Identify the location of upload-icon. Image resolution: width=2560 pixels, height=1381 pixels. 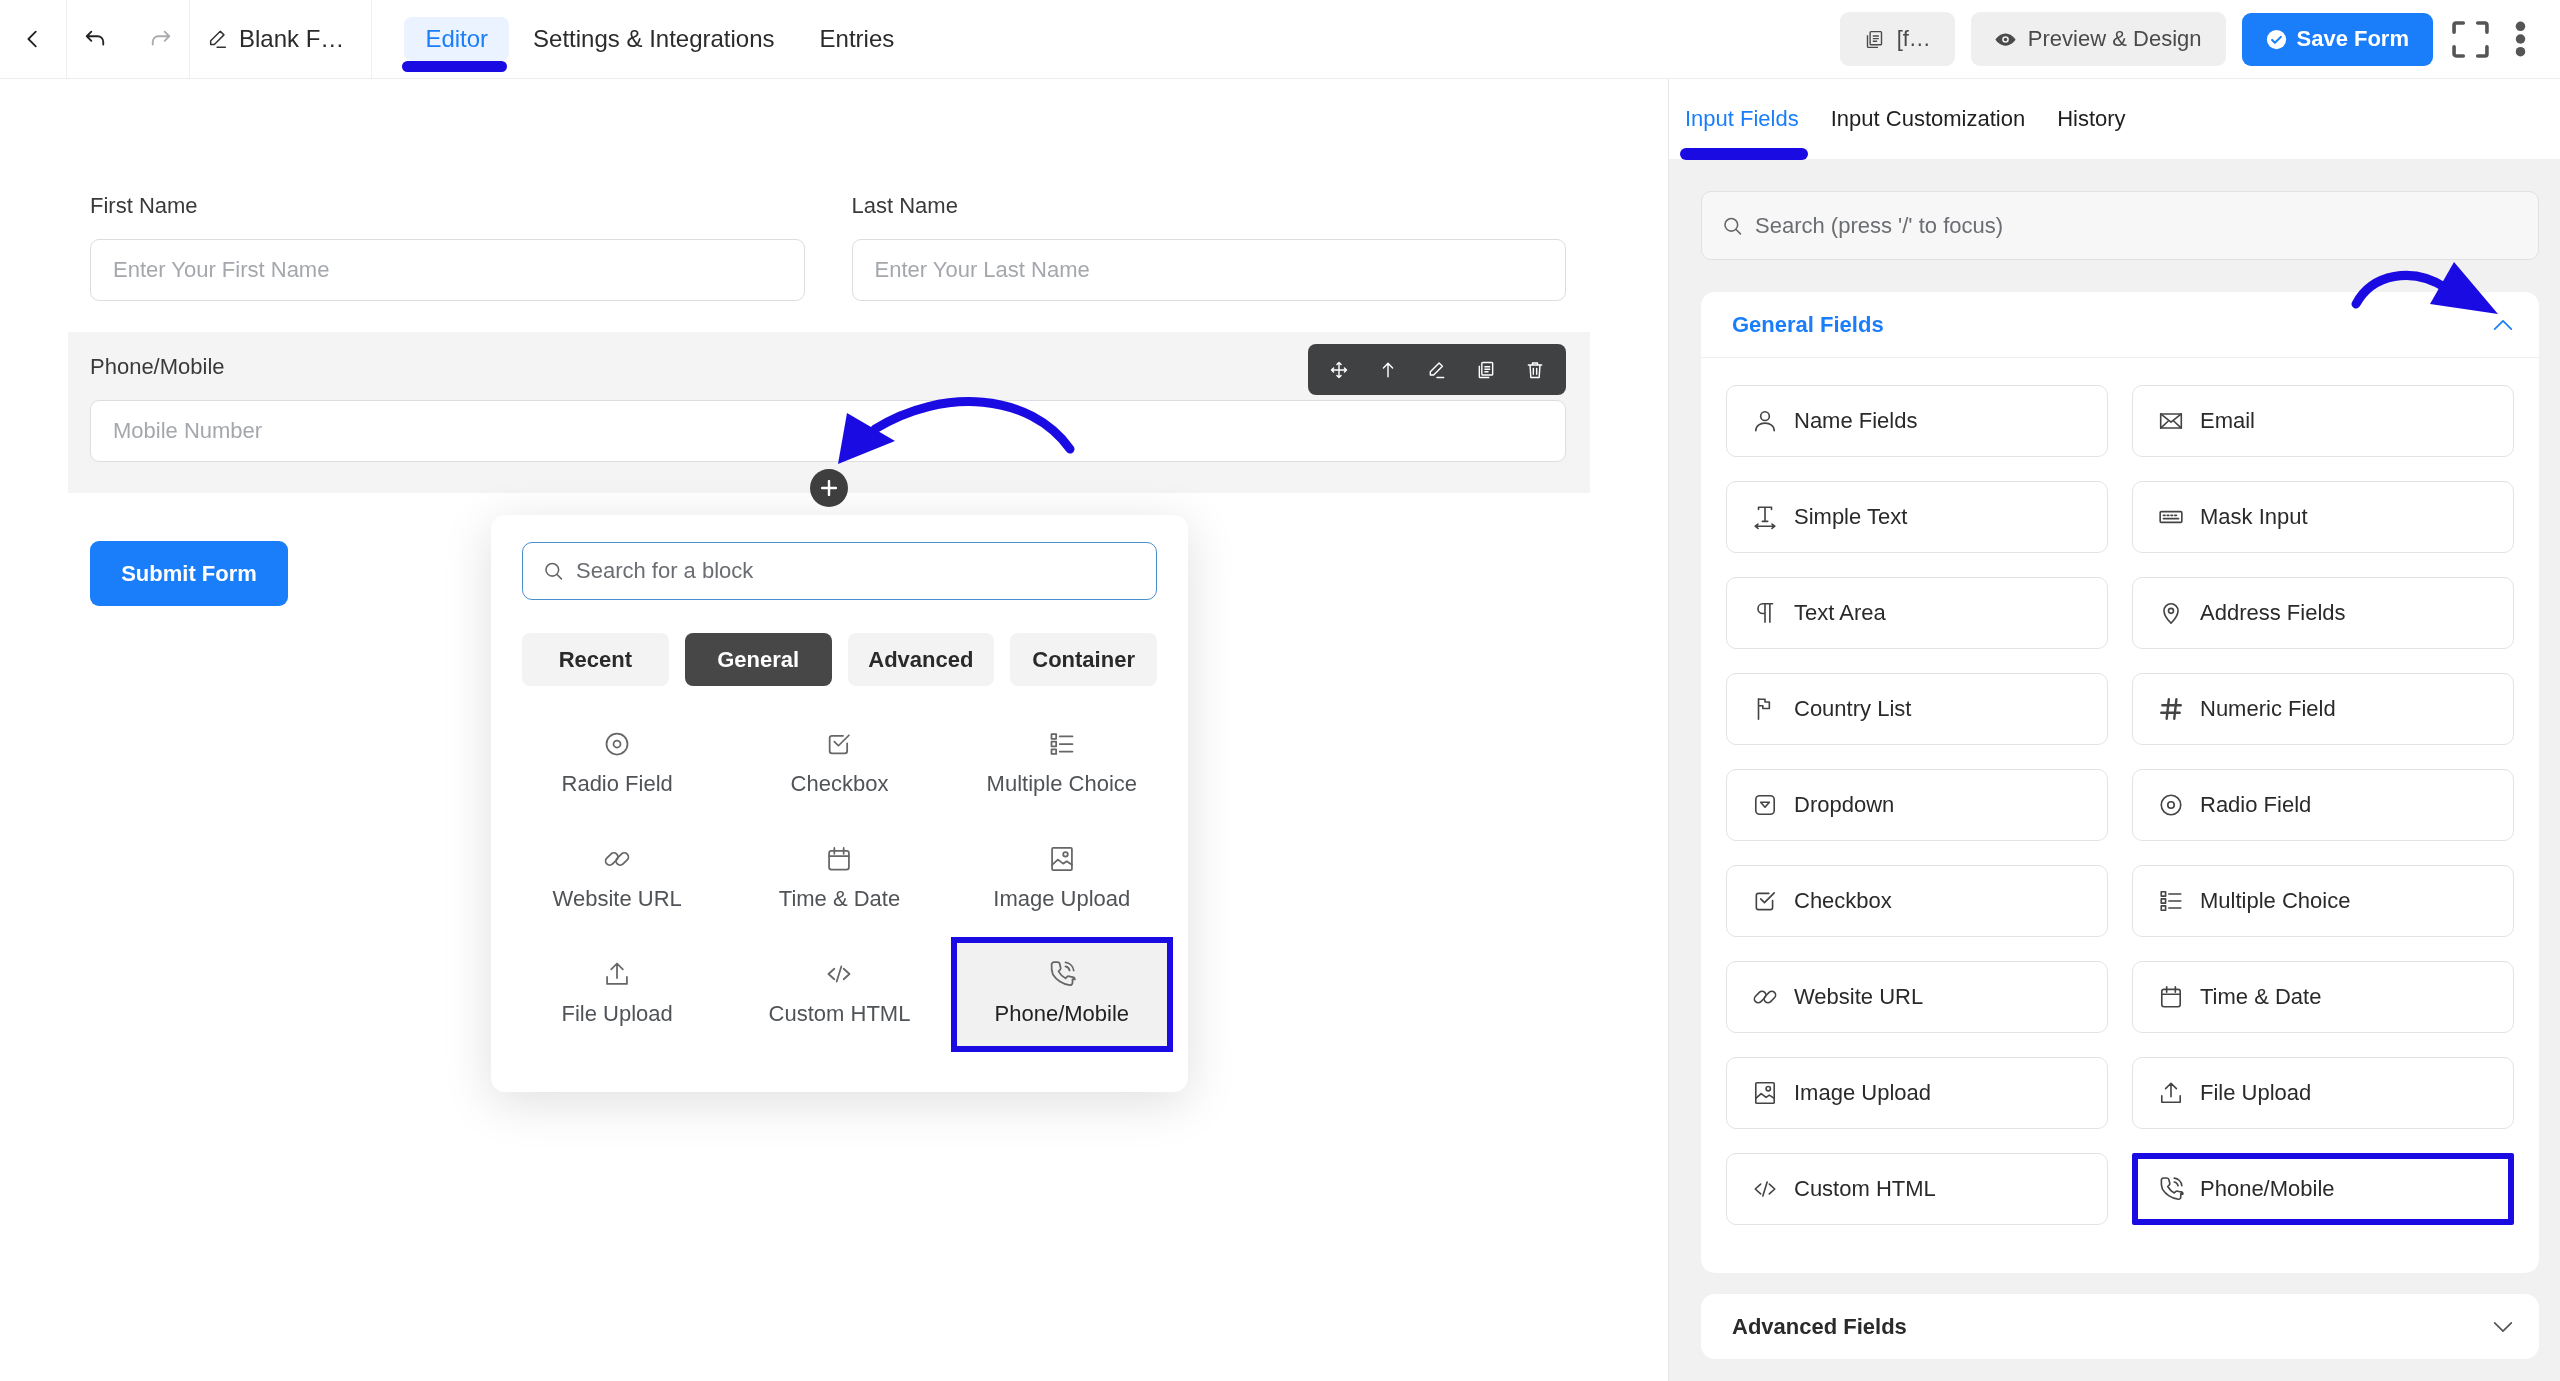
(2171, 1093).